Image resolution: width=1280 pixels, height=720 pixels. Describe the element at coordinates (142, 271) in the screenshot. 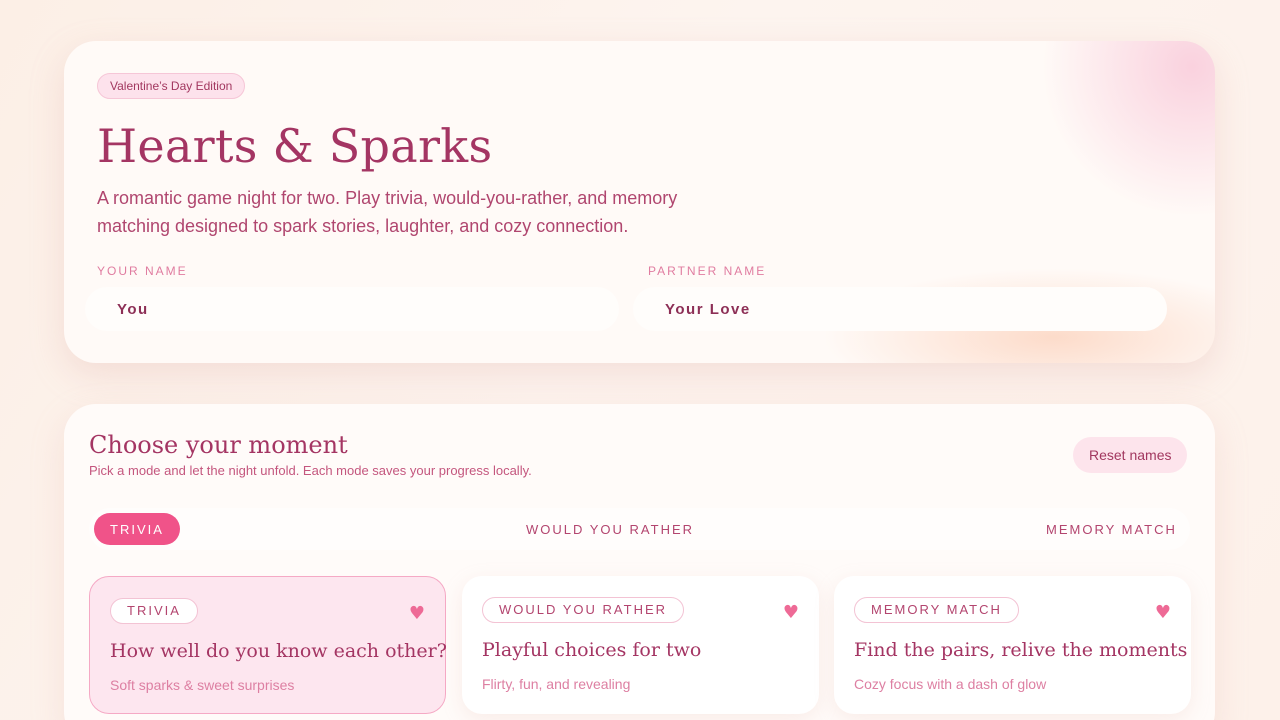

I see `your-name-label: YOUR NAME` at that location.